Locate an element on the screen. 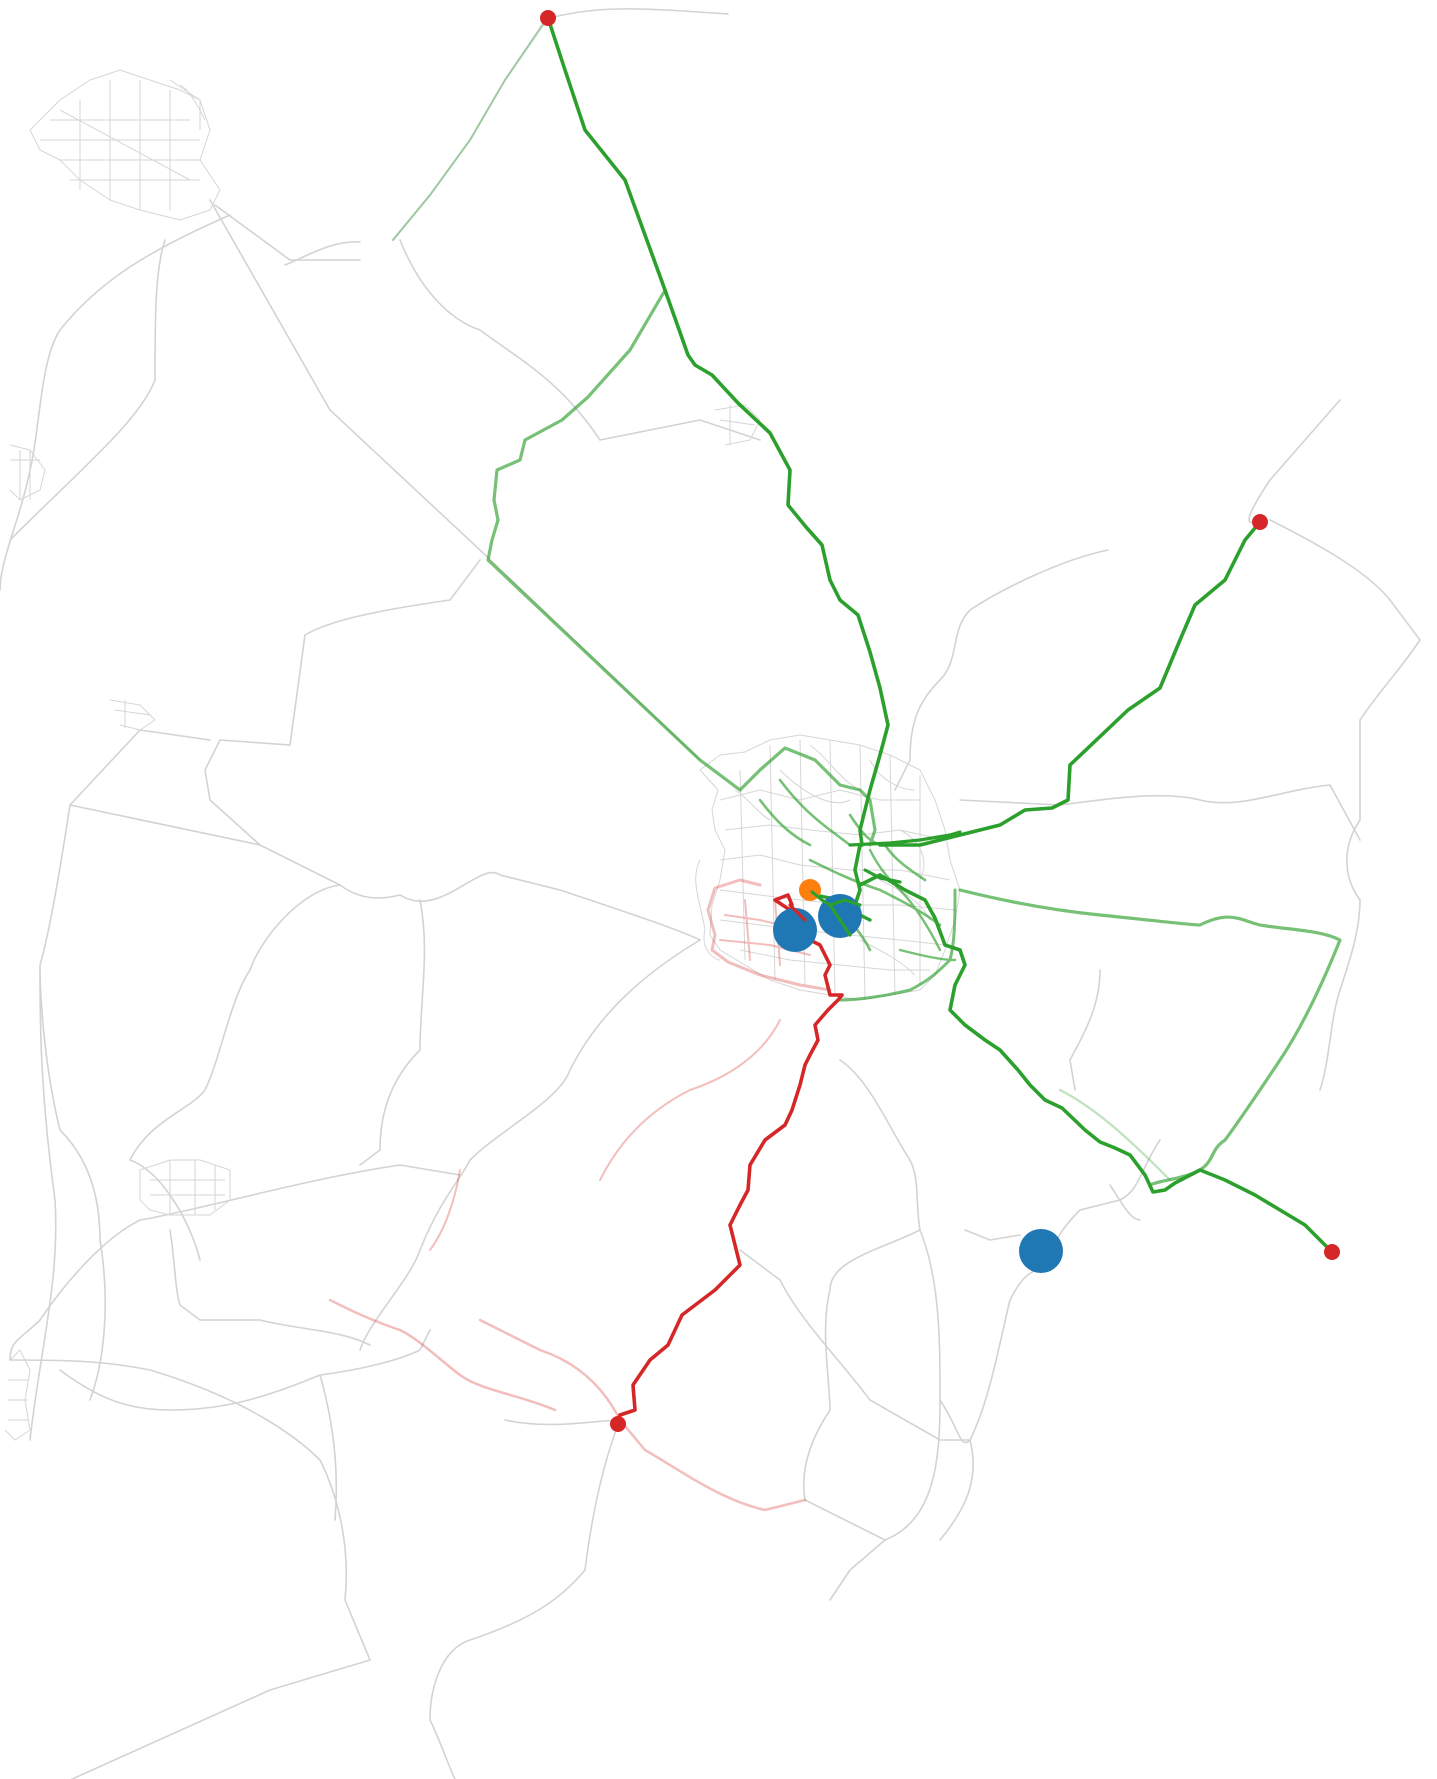 This screenshot has width=1437, height=1779. endpoint-east-marker is located at coordinates (1260, 522).